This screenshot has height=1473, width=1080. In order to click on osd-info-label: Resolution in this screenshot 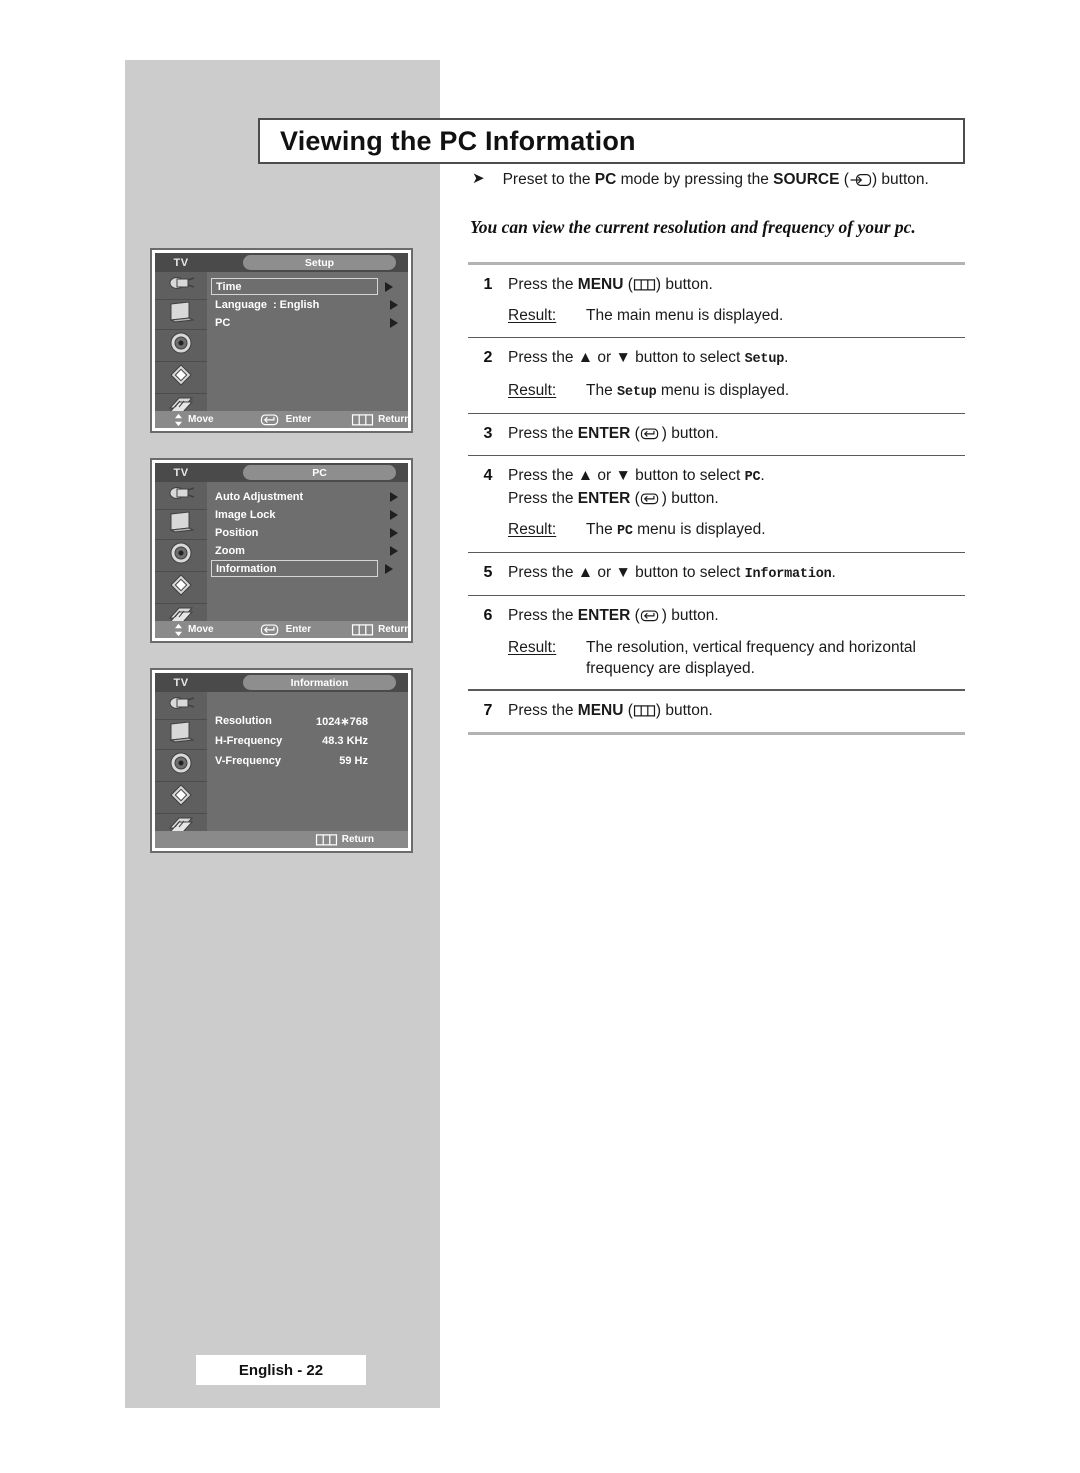, I will do `click(243, 721)`.